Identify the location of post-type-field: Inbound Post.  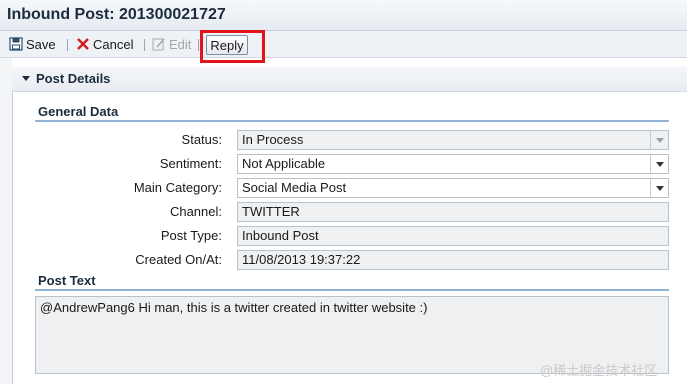
(453, 236).